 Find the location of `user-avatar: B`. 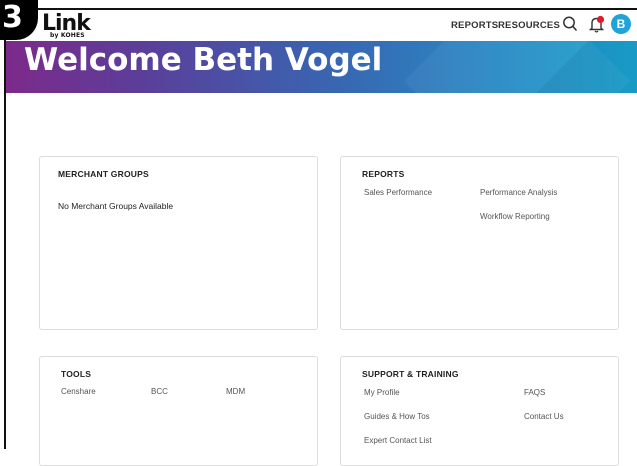

user-avatar: B is located at coordinates (621, 24).